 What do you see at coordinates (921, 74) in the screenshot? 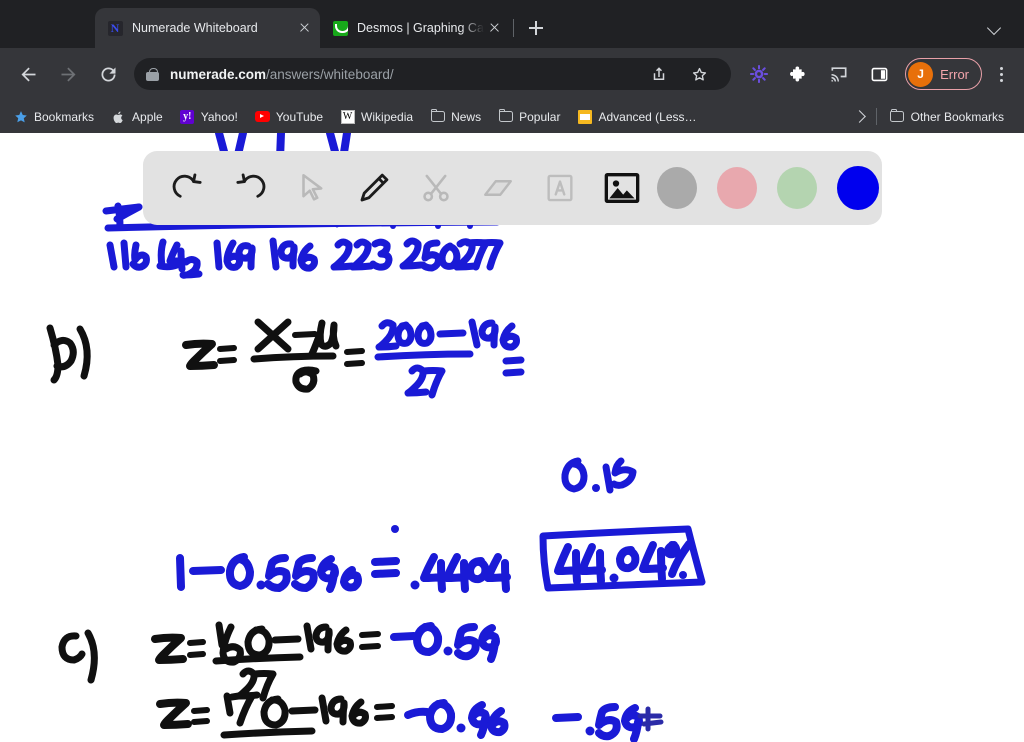
I see `avatar: J` at bounding box center [921, 74].